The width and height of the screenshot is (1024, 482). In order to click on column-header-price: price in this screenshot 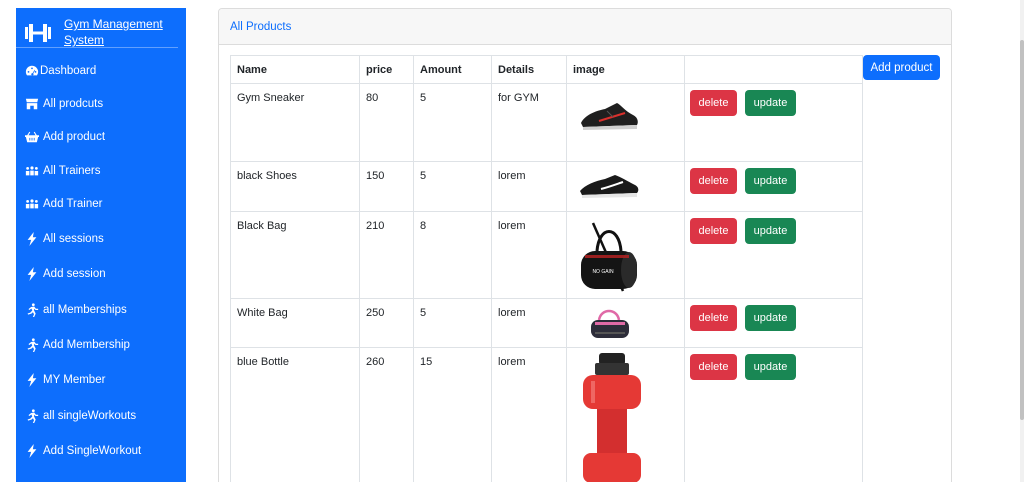, I will do `click(386, 69)`.